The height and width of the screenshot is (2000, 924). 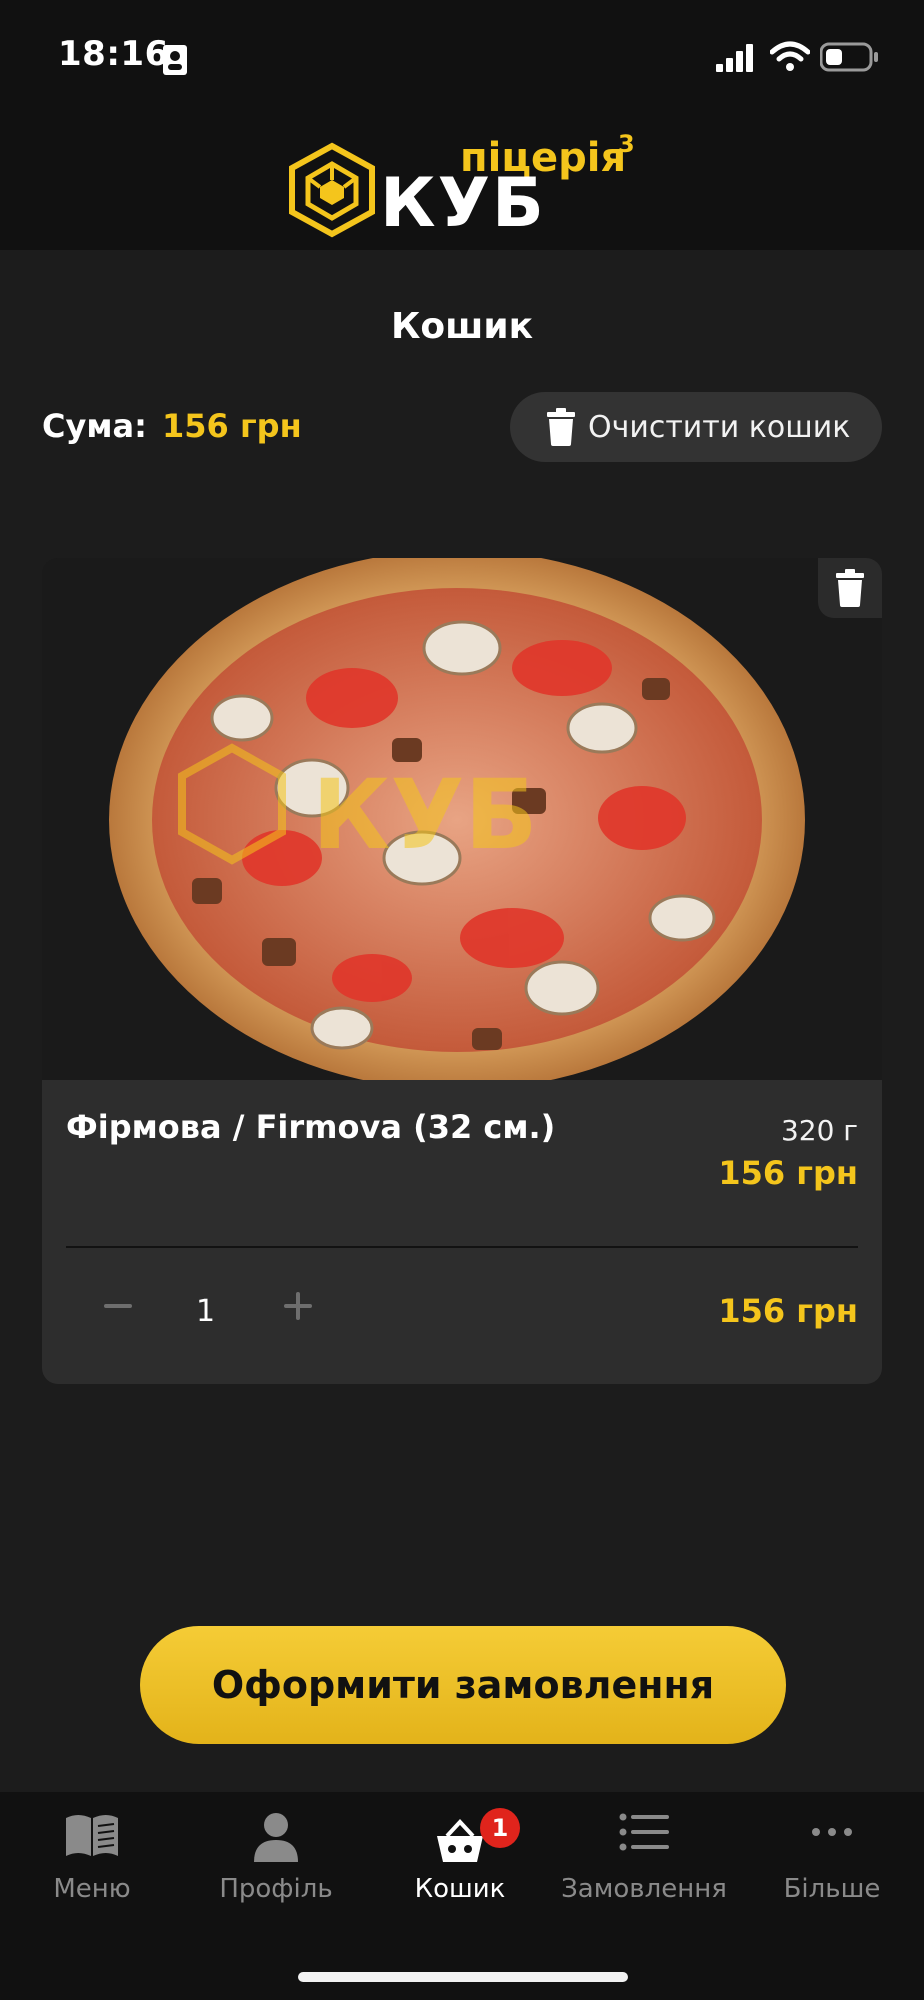 I want to click on tab-label: Замовлення, so click(x=644, y=1889).